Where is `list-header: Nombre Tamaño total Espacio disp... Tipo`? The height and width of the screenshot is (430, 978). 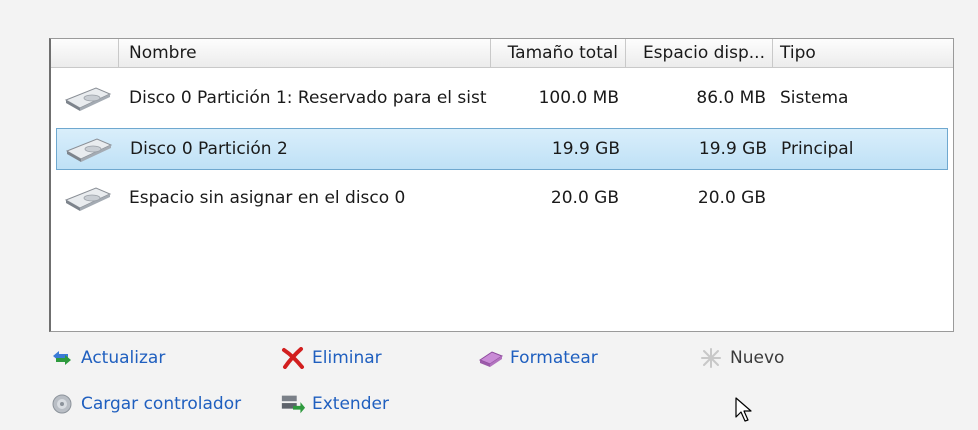 list-header: Nombre Tamaño total Espacio disp... Tipo is located at coordinates (502, 53).